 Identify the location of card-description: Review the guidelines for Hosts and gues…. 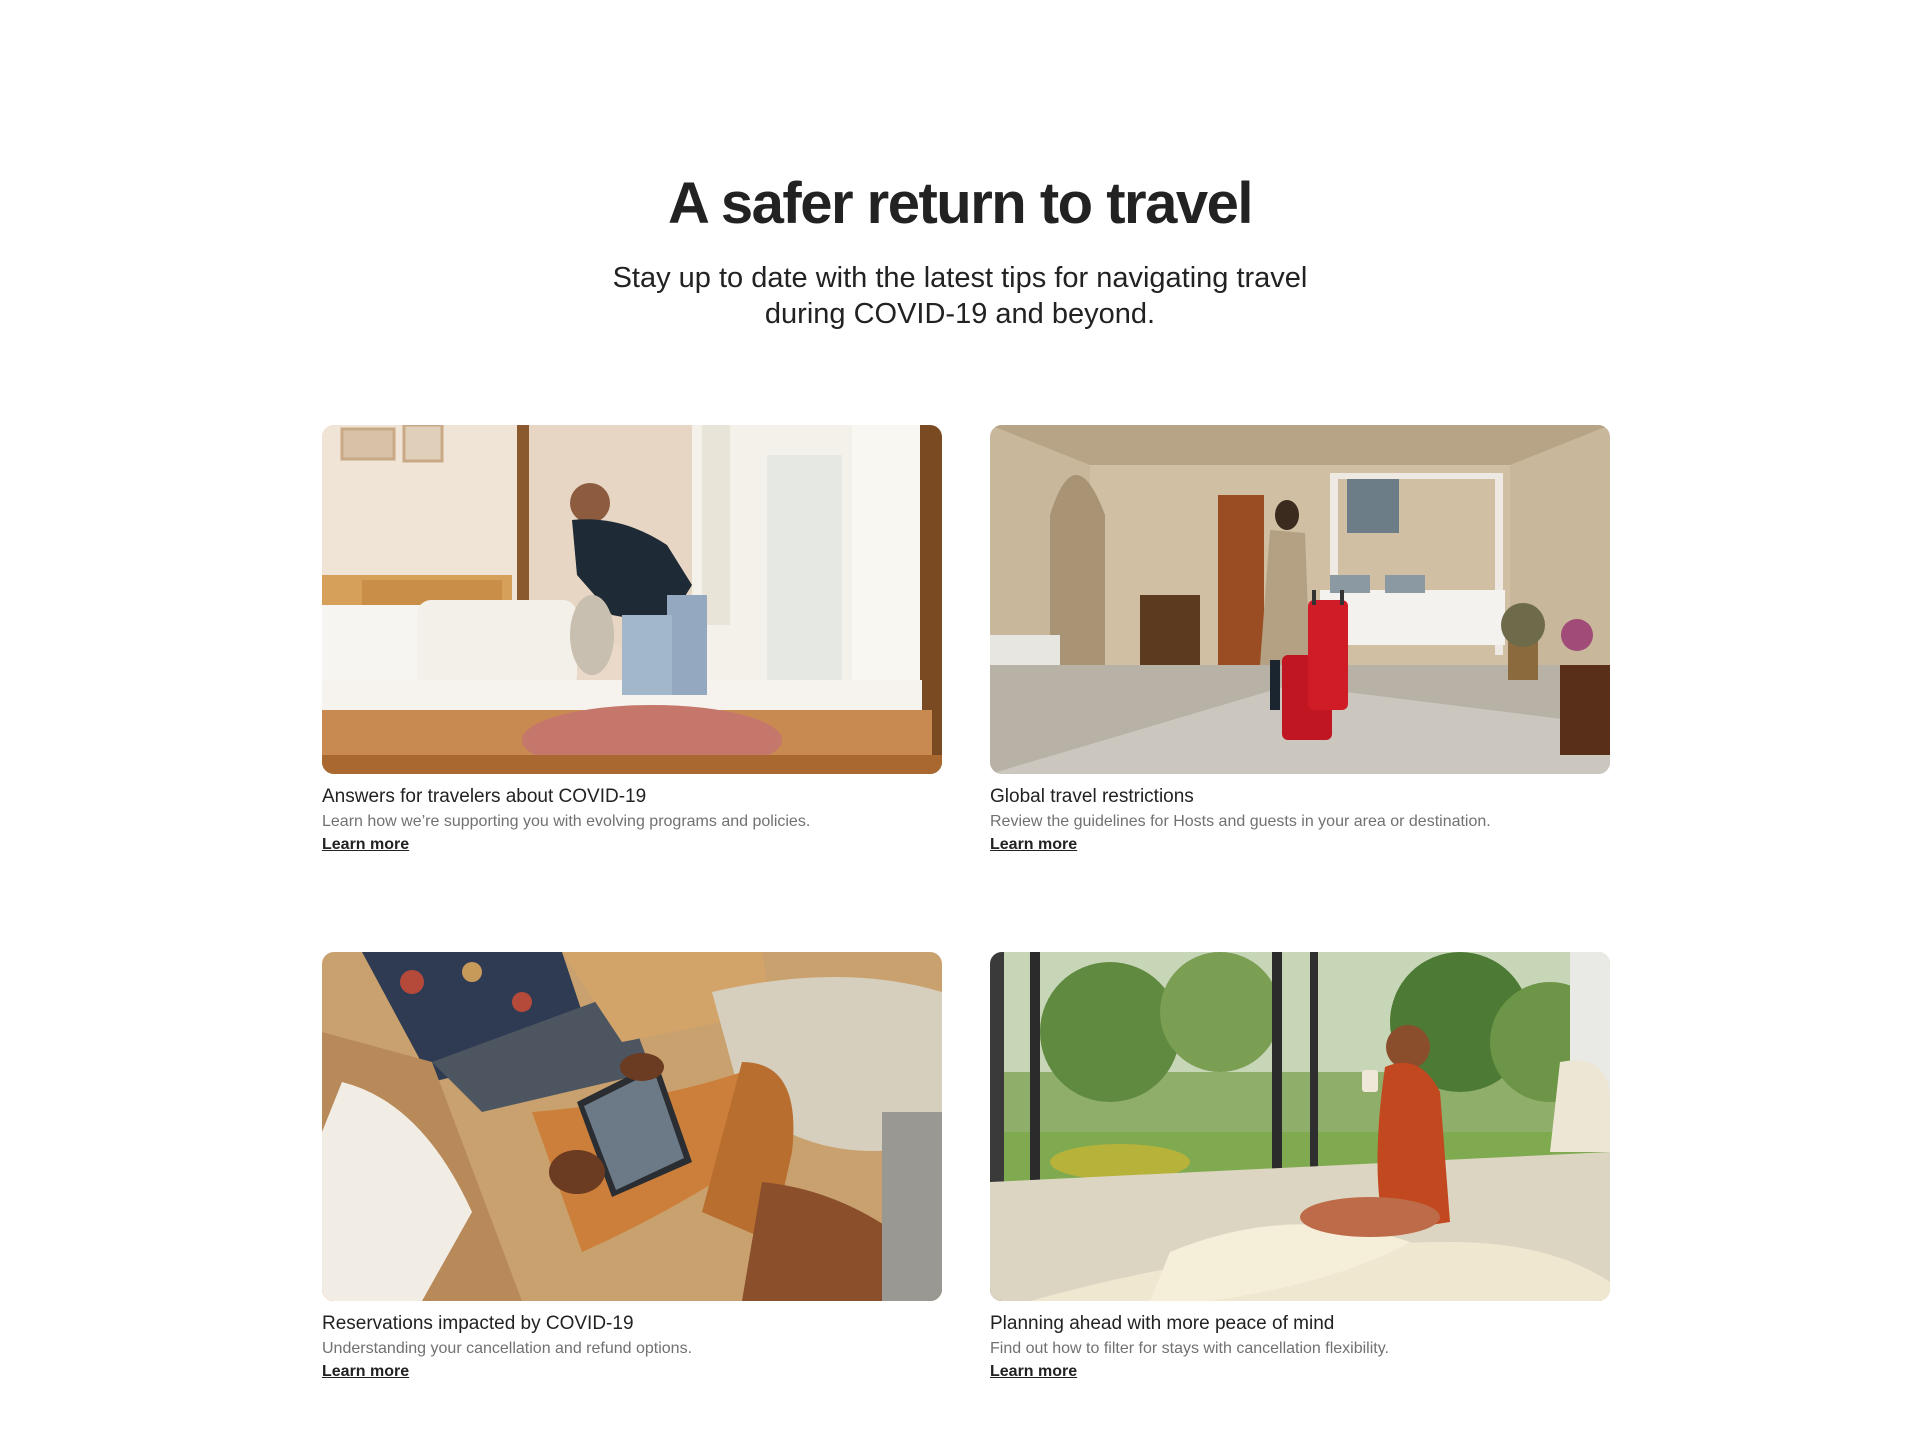
(1240, 821).